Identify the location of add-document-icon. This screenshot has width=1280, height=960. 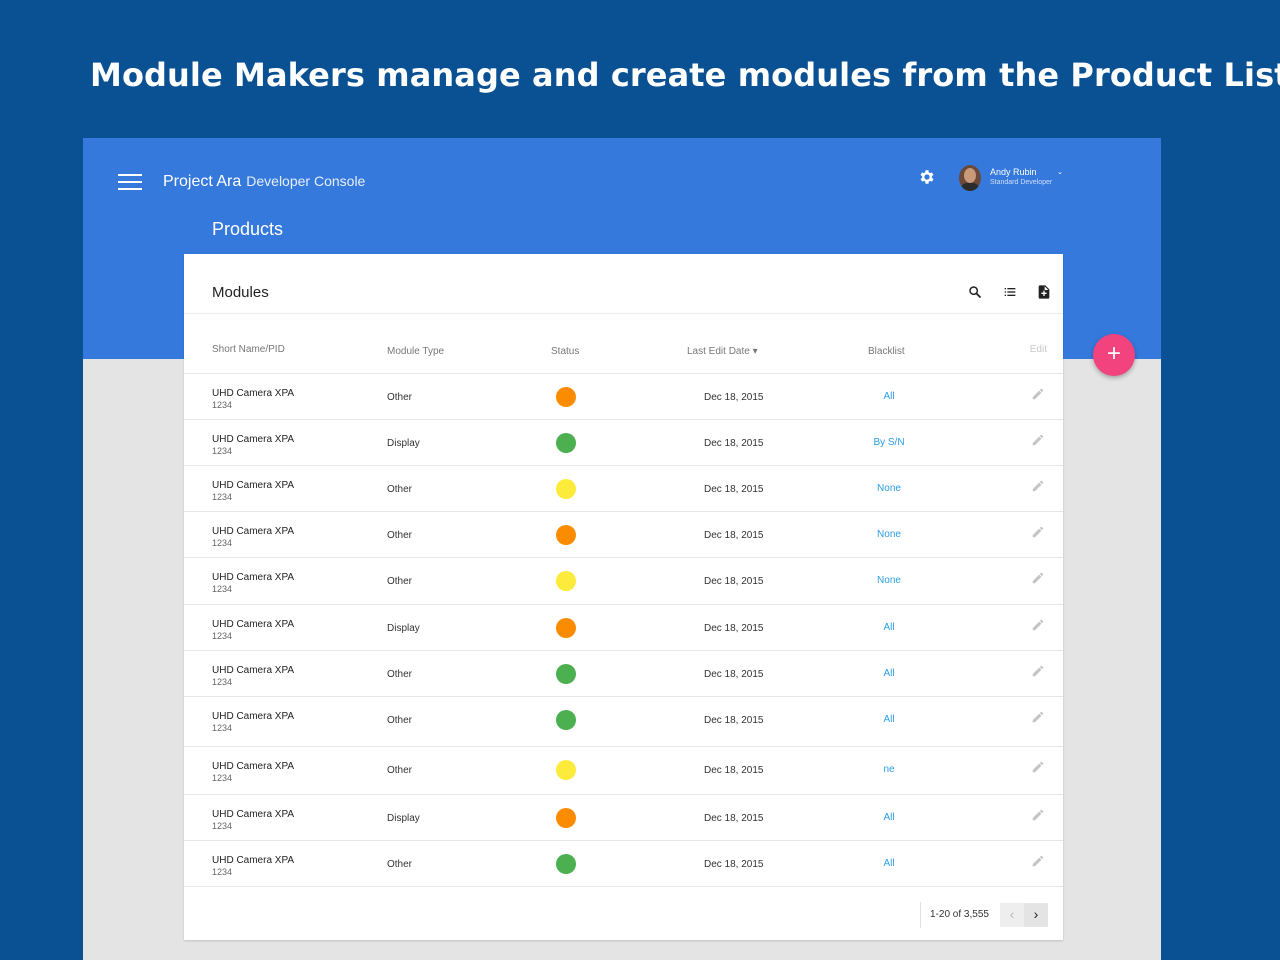
(1044, 292).